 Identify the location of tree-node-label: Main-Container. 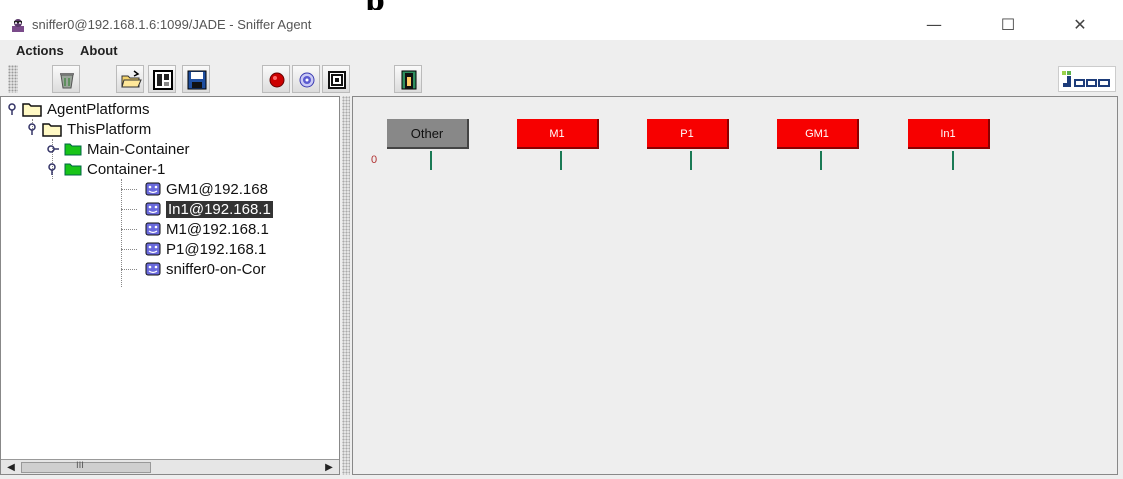
(138, 149).